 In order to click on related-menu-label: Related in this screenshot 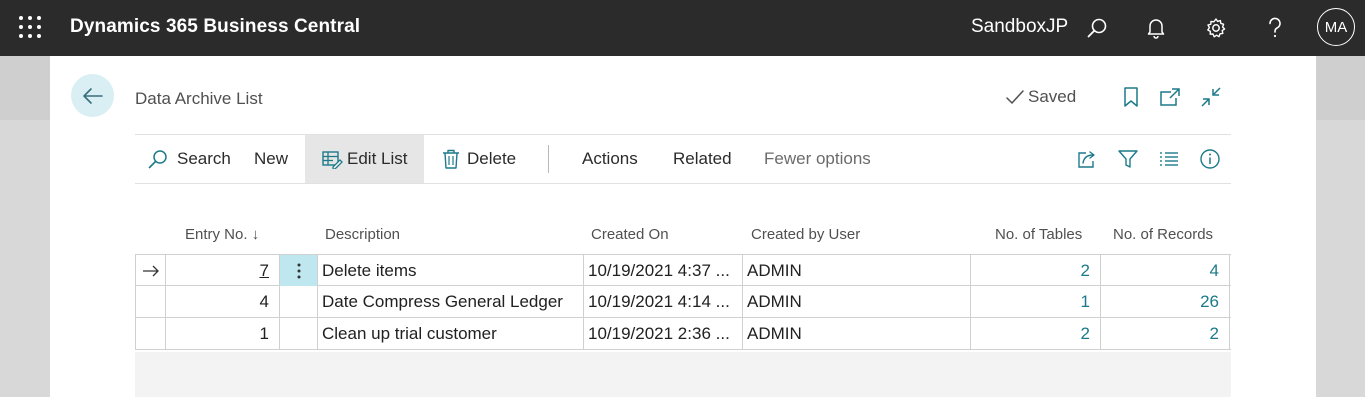, I will do `click(702, 158)`.